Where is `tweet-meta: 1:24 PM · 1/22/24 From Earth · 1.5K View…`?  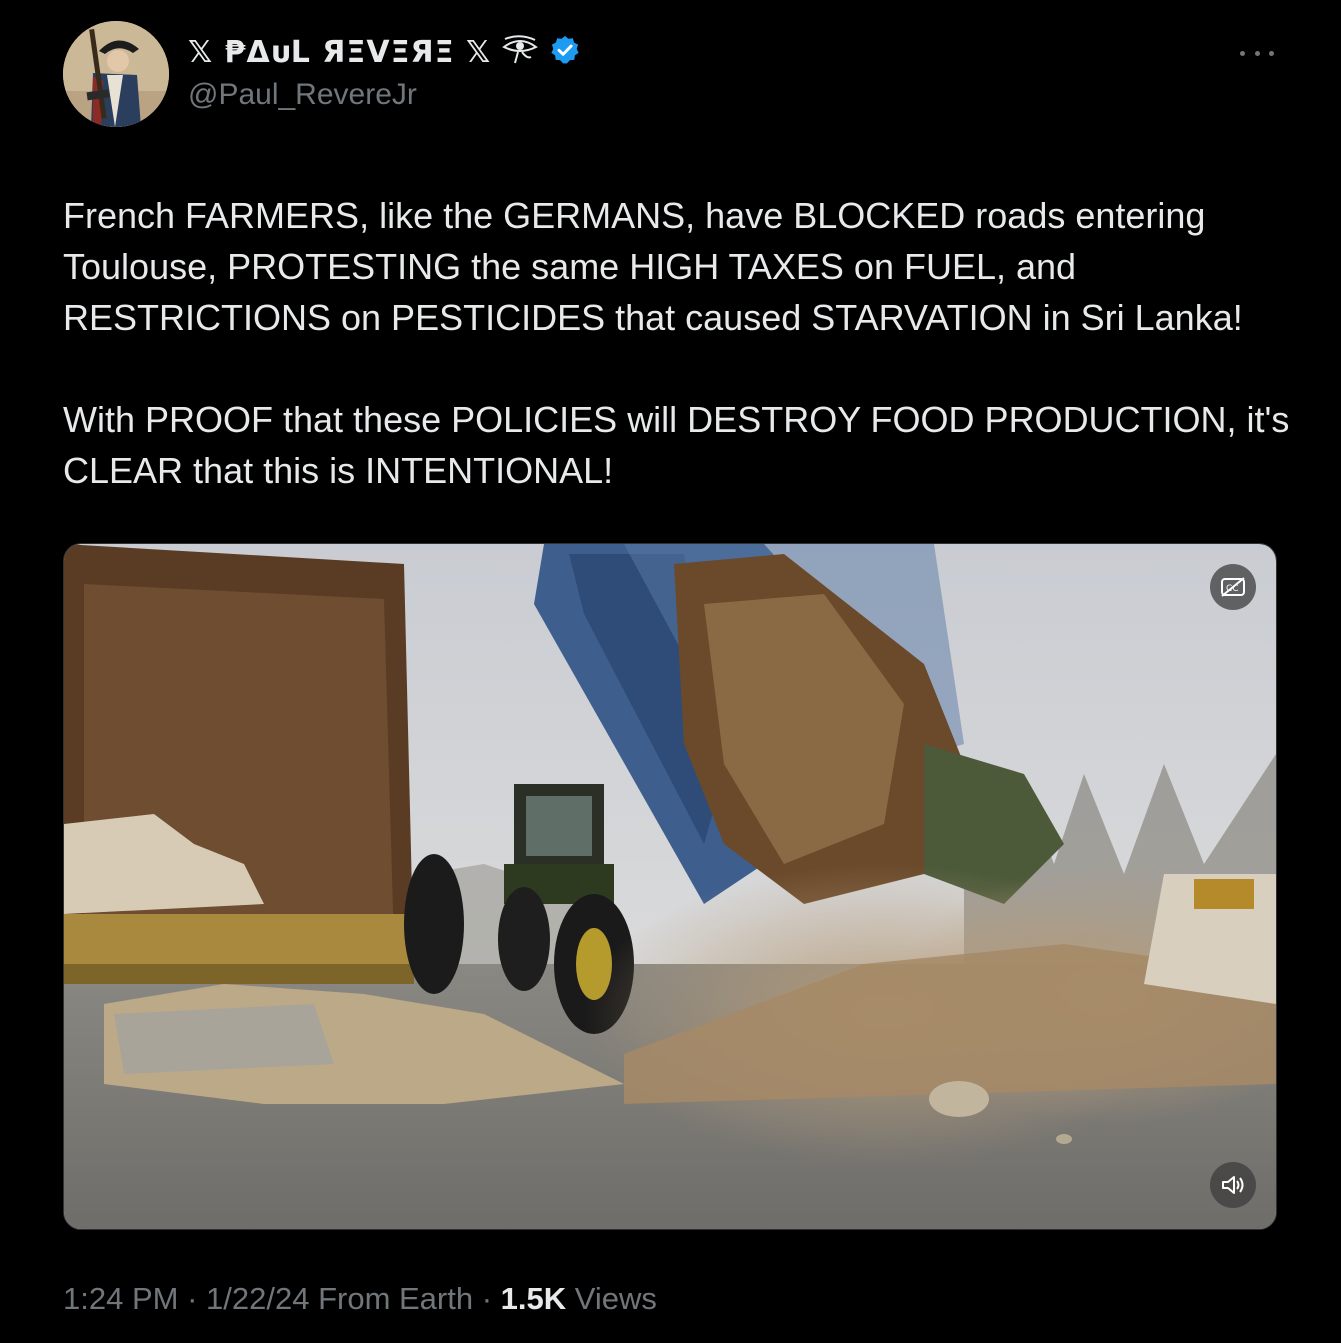 tweet-meta: 1:24 PM · 1/22/24 From Earth · 1.5K View… is located at coordinates (360, 1299).